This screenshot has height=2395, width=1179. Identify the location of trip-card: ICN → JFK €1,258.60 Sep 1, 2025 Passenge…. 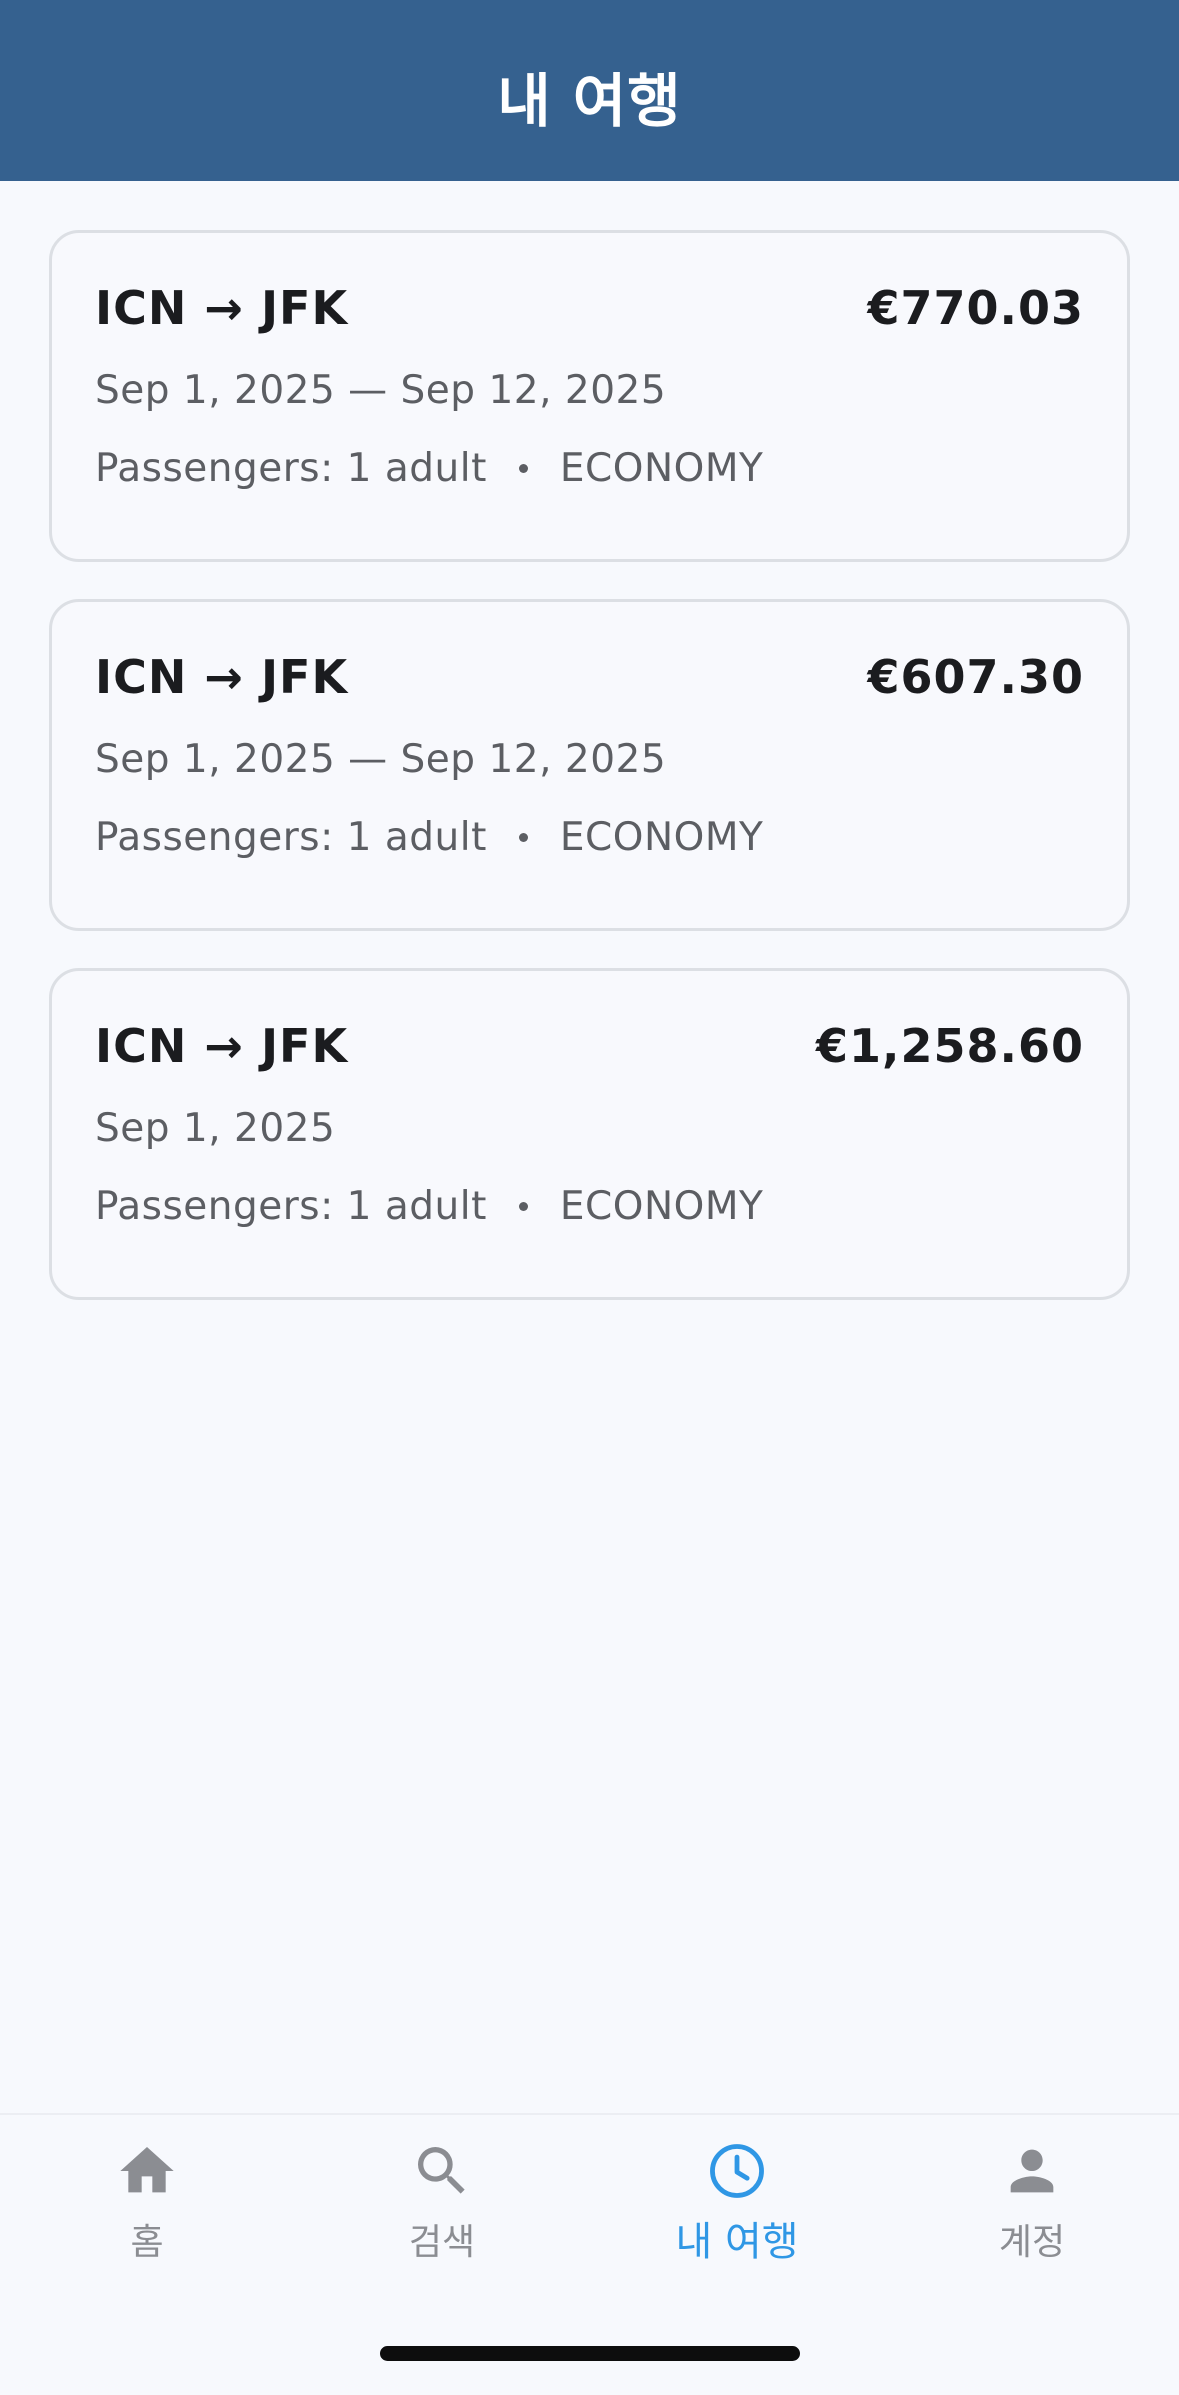
(589, 1134).